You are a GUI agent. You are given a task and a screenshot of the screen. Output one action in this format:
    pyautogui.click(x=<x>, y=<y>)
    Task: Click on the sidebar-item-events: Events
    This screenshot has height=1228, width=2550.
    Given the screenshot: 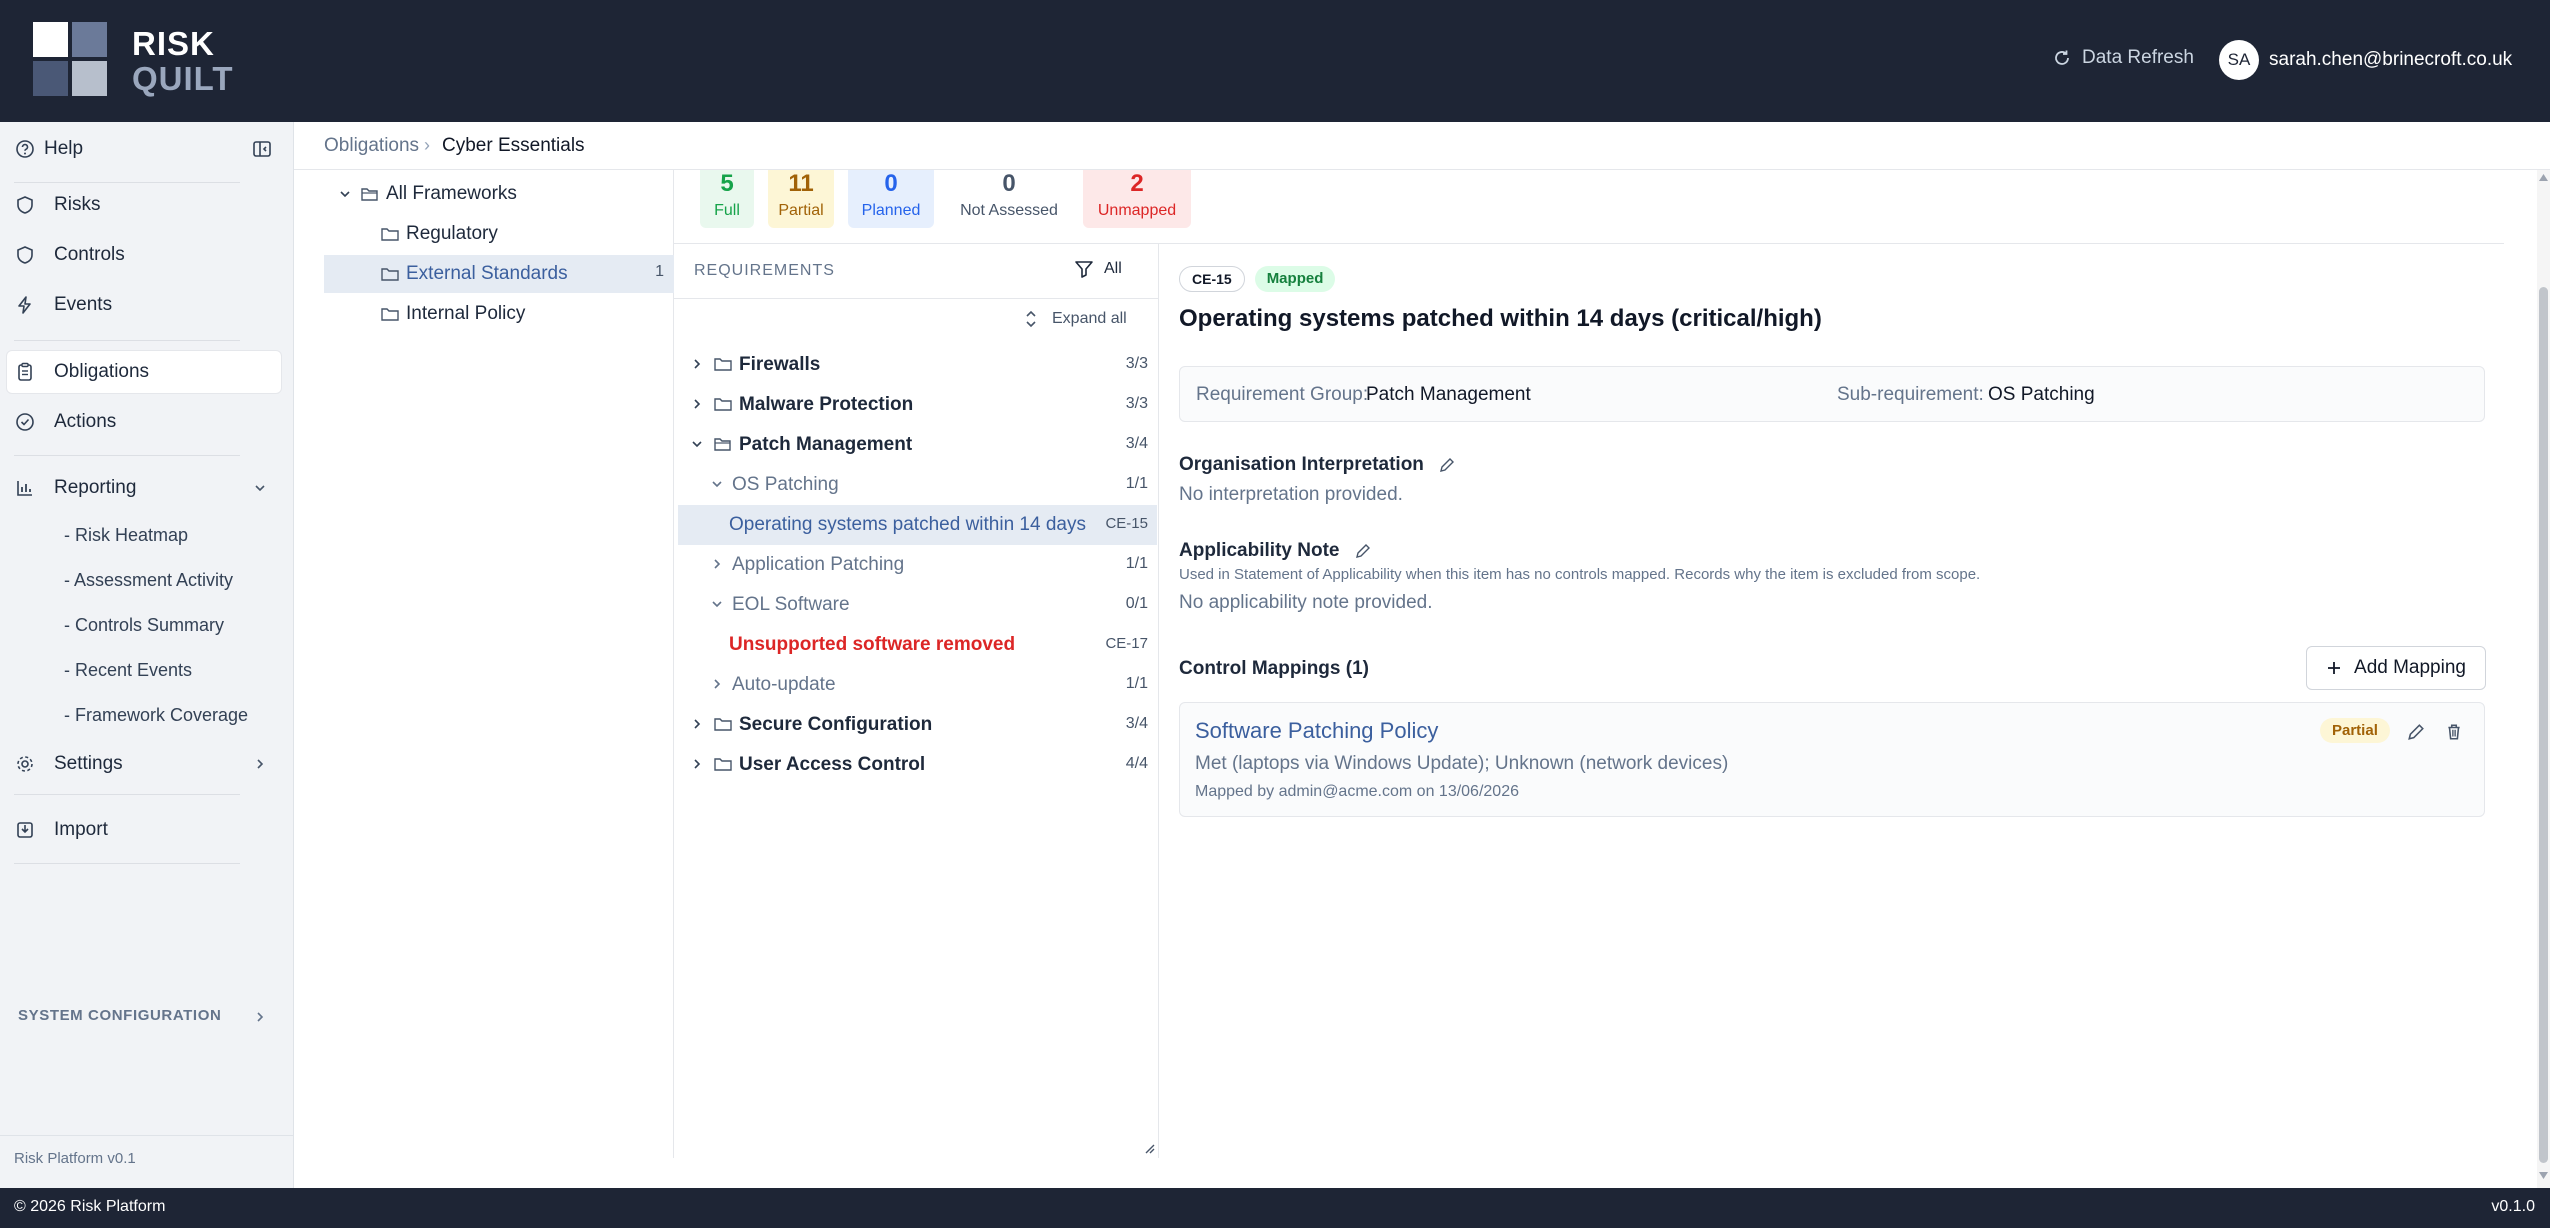 What is the action you would take?
    pyautogui.click(x=147, y=305)
    